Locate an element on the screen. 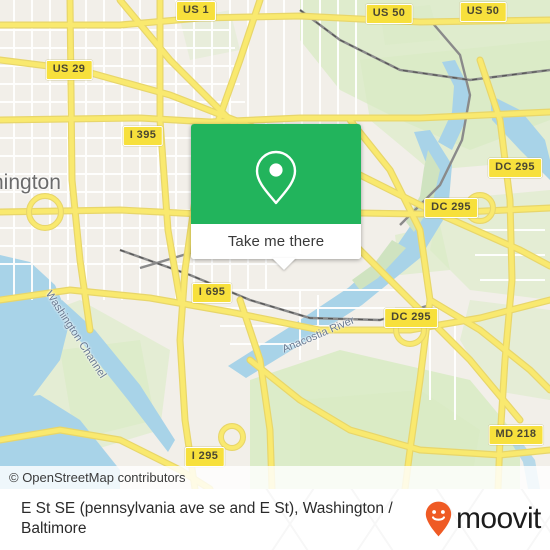 This screenshot has height=550, width=550. moovit-logo: moovit is located at coordinates (483, 519).